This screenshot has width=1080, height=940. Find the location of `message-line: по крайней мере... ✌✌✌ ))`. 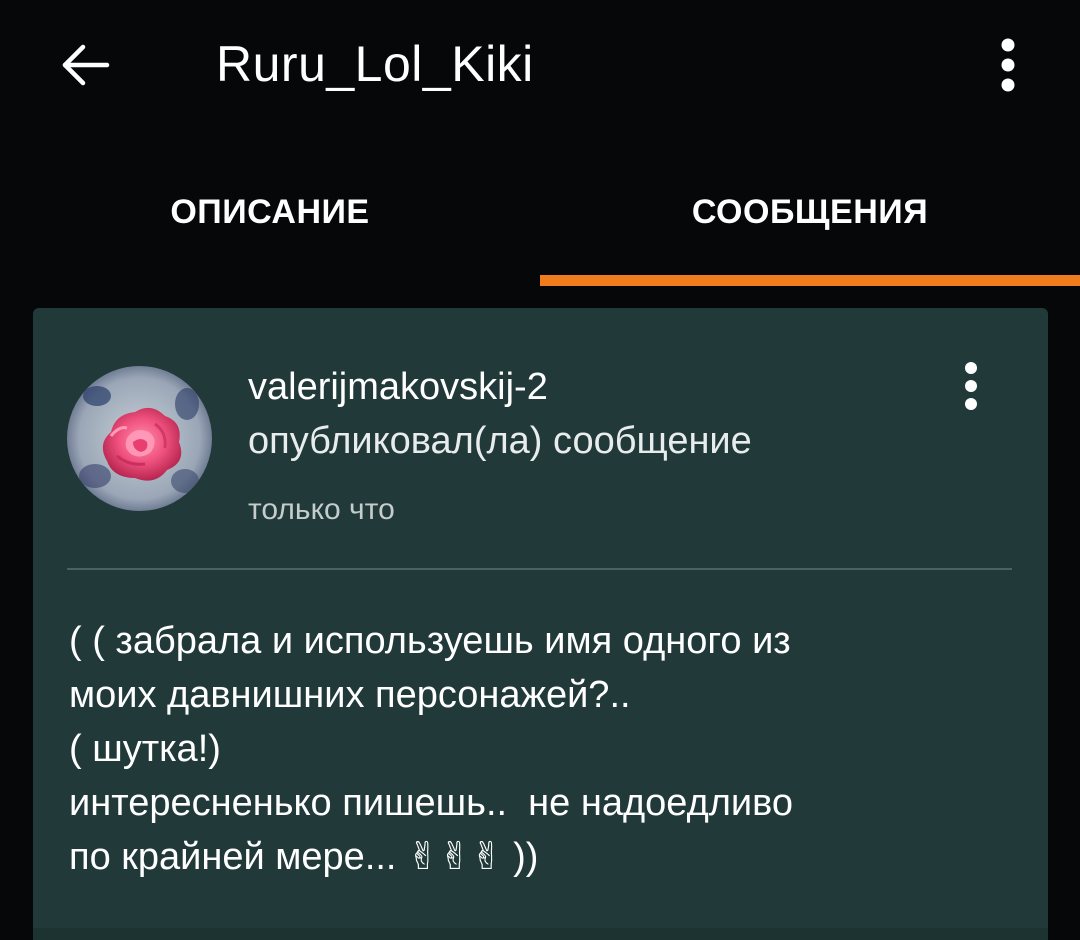

message-line: по крайней мере... ✌✌✌ )) is located at coordinates (304, 857).